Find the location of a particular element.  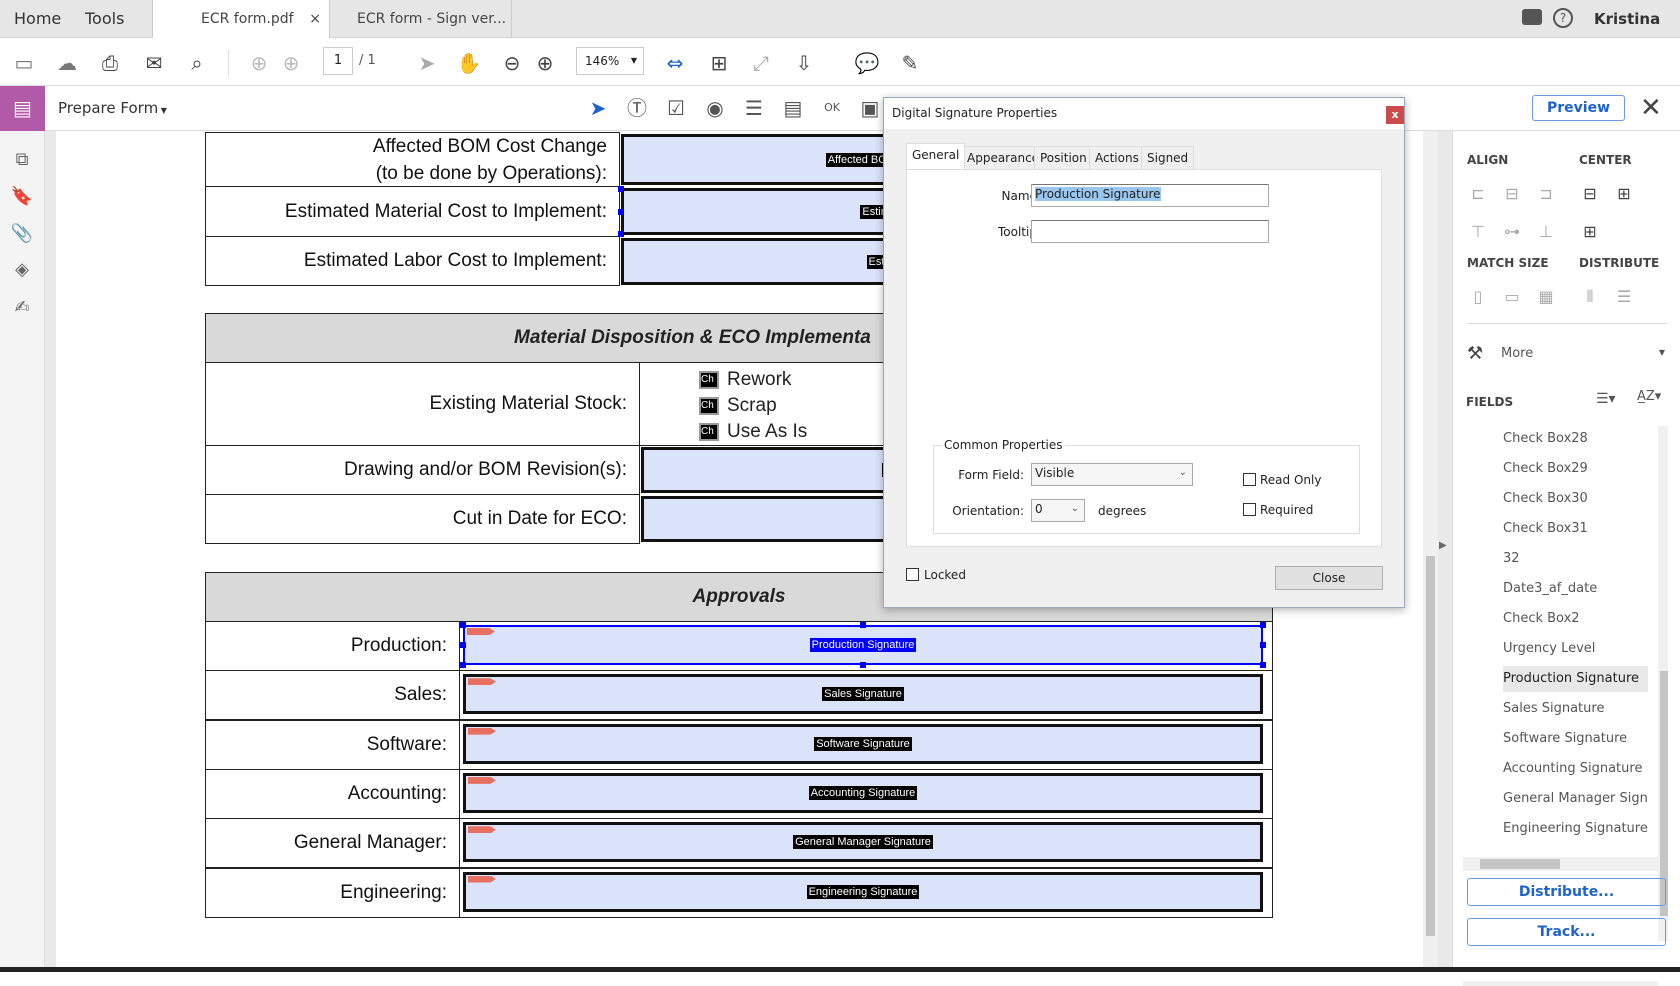

field-list-item: ✍ Accounting Signature is located at coordinates (1578, 769).